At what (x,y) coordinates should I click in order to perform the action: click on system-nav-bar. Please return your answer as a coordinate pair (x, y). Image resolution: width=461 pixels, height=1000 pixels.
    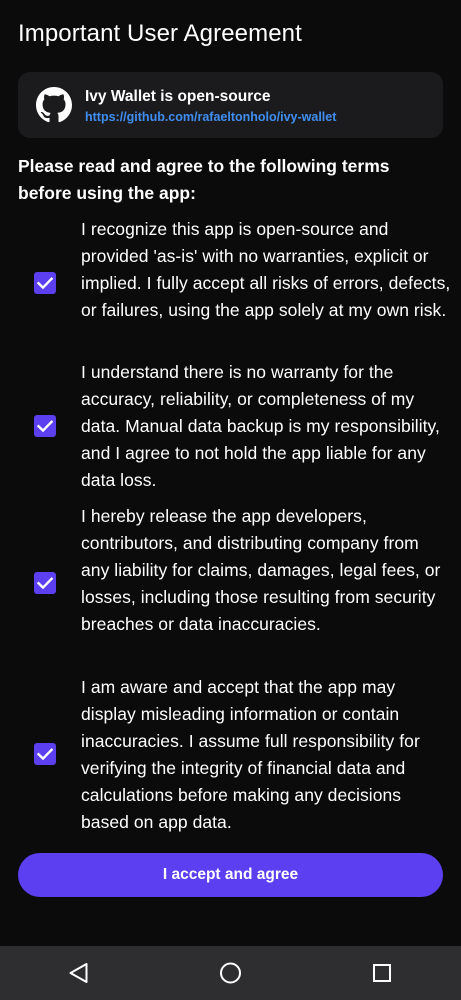
    Looking at the image, I should click on (230, 973).